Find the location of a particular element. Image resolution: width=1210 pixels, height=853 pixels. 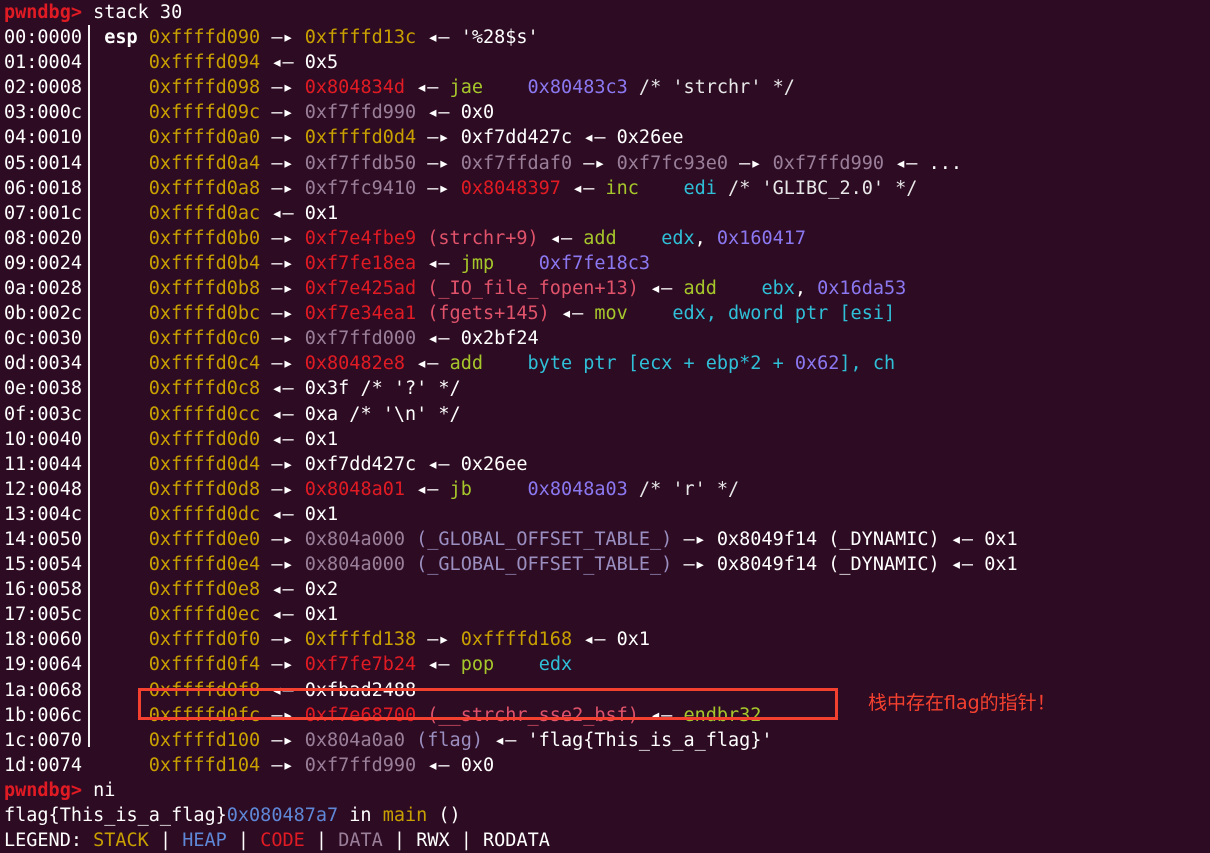

stack-address: 0xffffd098 is located at coordinates (204, 88).